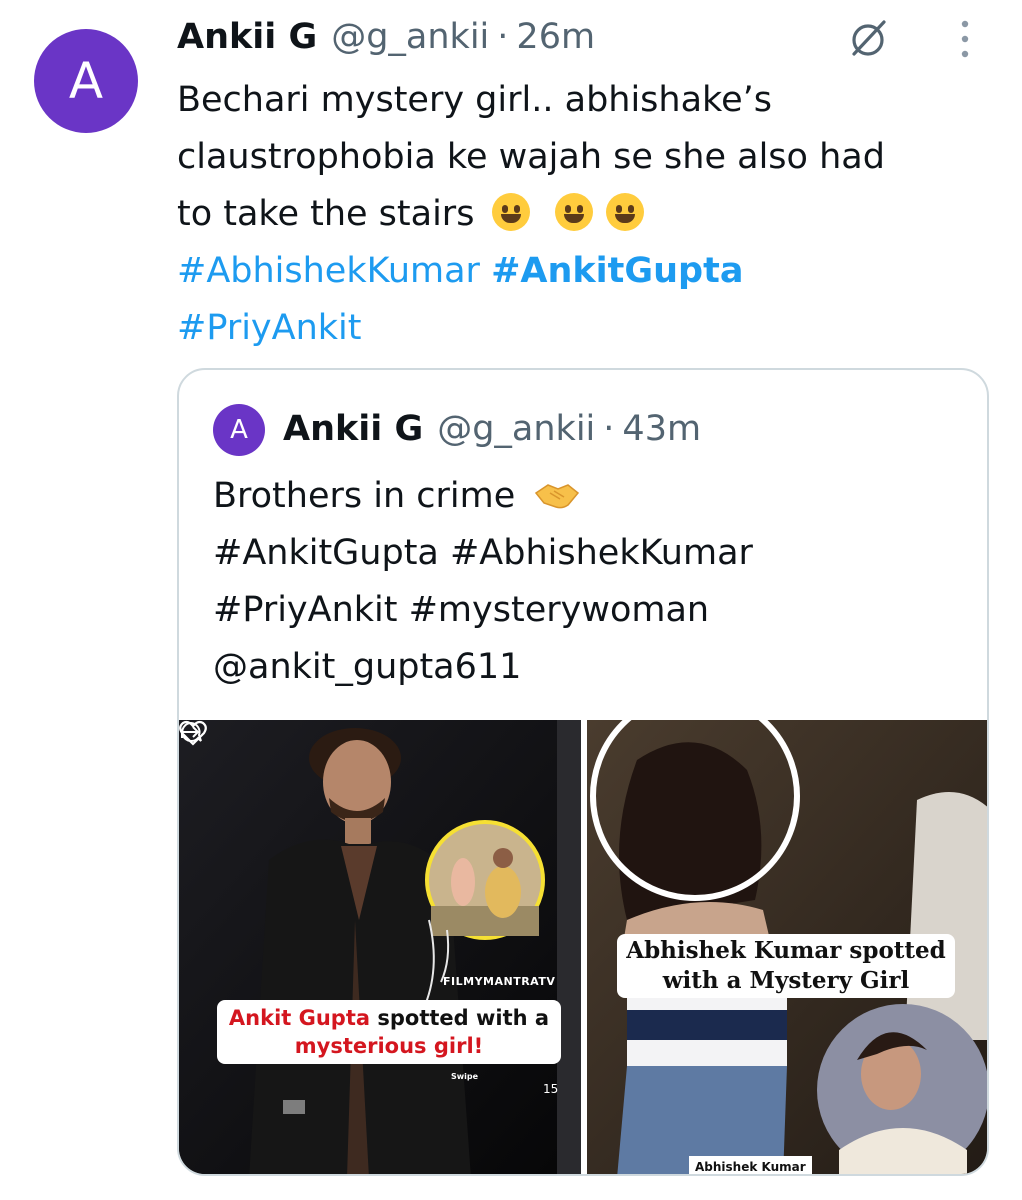 This screenshot has width=1022, height=1200. Describe the element at coordinates (531, 157) in the screenshot. I see `tweet-text-line: claustrophobia ke wajah se she also had` at that location.